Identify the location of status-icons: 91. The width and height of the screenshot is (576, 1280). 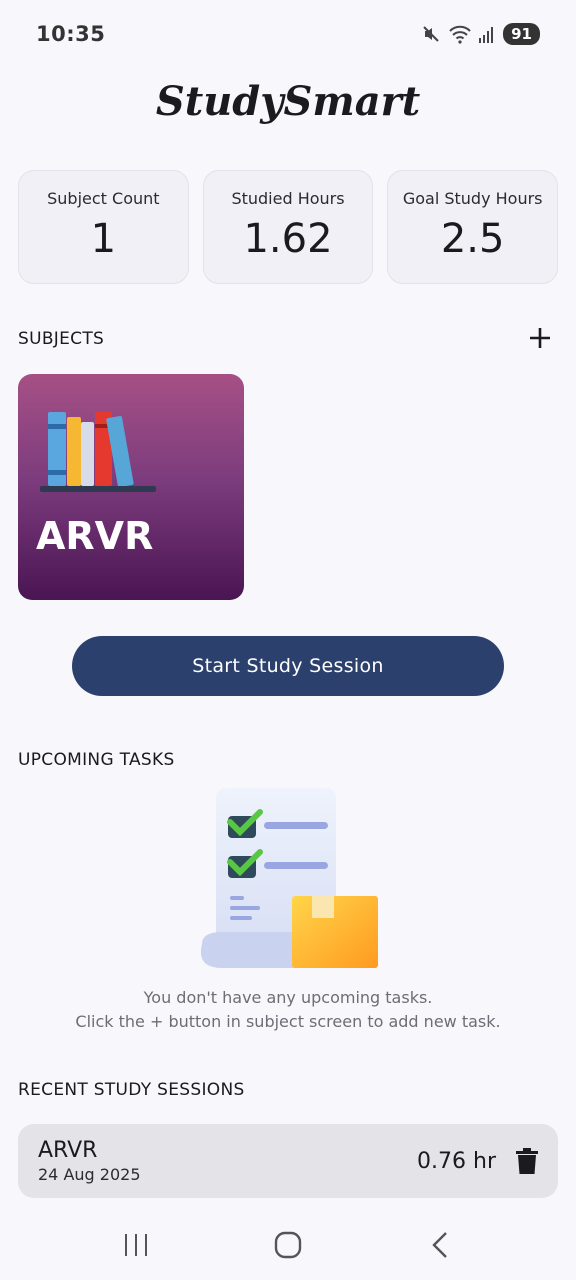
(480, 34).